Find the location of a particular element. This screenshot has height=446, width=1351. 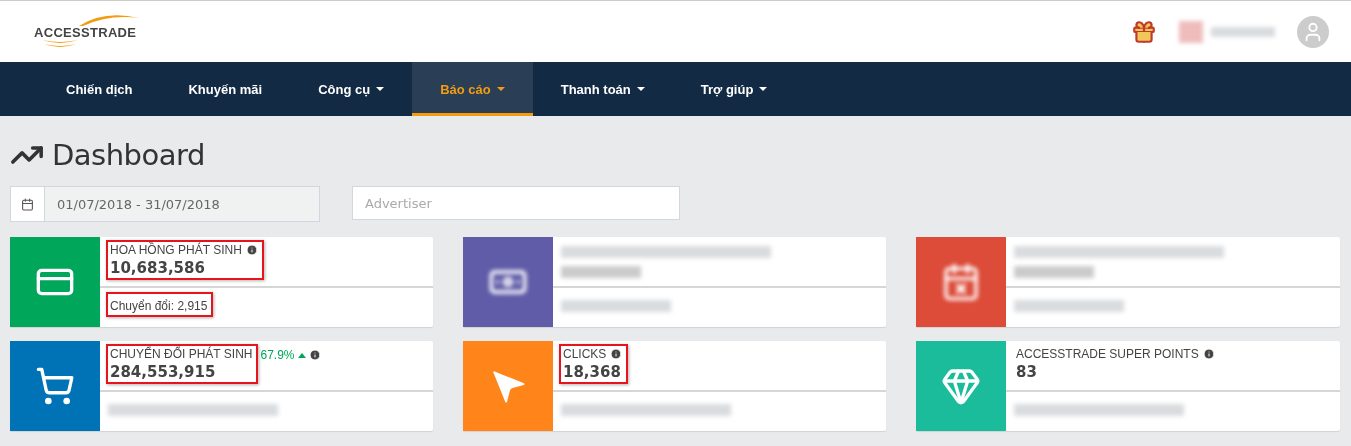

nav-tab: Công cụ is located at coordinates (351, 89).